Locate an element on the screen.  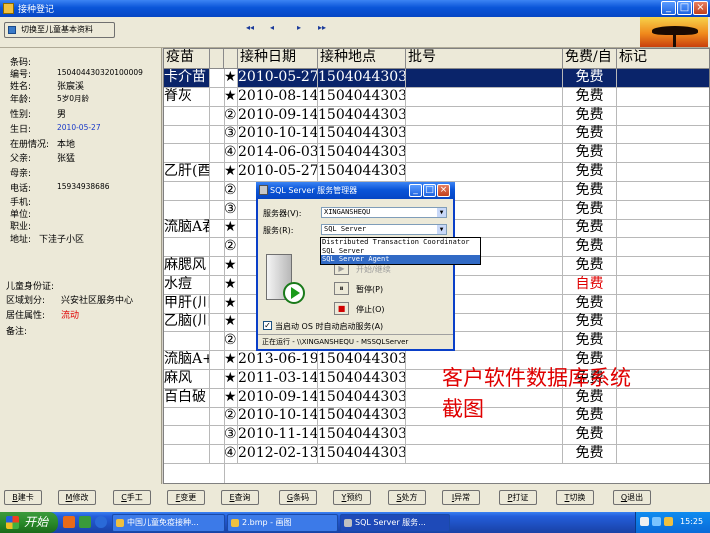
grid-cell-r4-c3: 1504044303 is located at coordinates (362, 154).